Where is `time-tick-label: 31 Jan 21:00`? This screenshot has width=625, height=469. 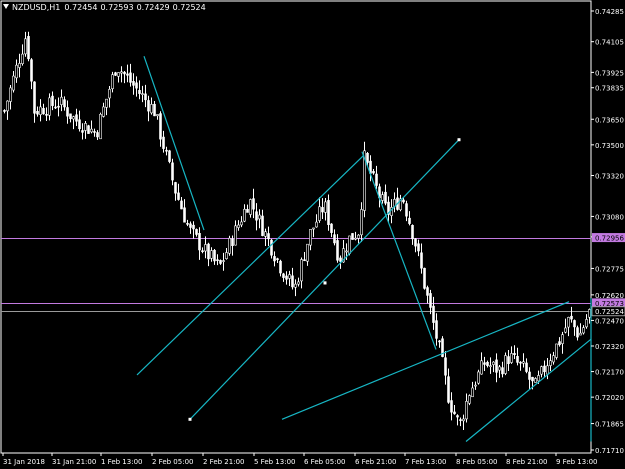
time-tick-label: 31 Jan 21:00 is located at coordinates (74, 462).